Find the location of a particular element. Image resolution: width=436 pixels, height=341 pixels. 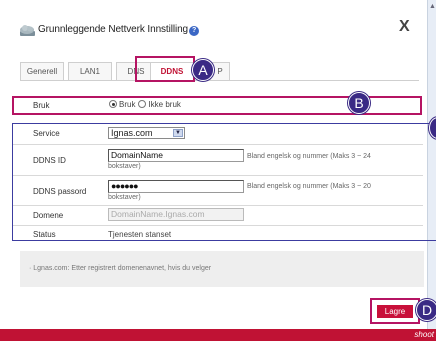

save-button: Lagre is located at coordinates (395, 311).